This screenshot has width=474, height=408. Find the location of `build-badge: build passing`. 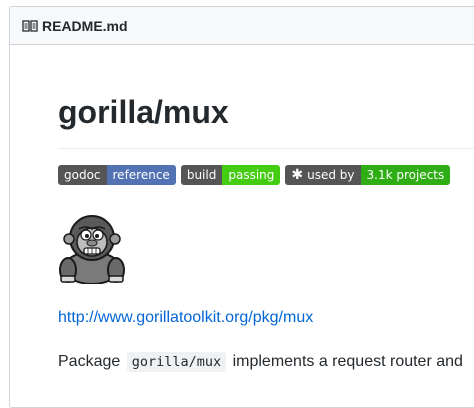

build-badge: build passing is located at coordinates (230, 175).